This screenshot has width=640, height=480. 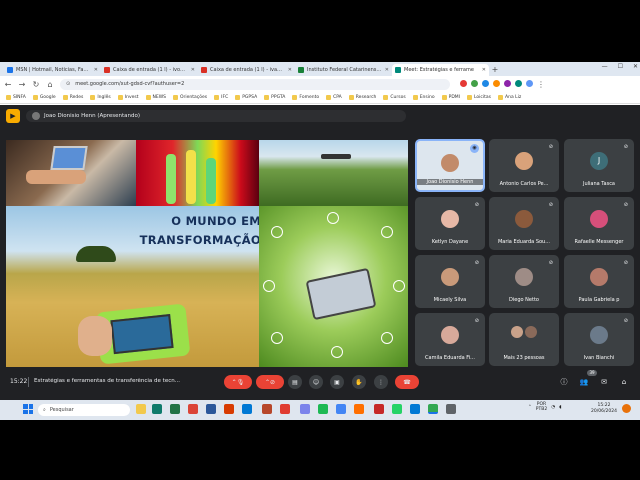 I want to click on bookmark-item: PGPSA, so click(x=246, y=97).